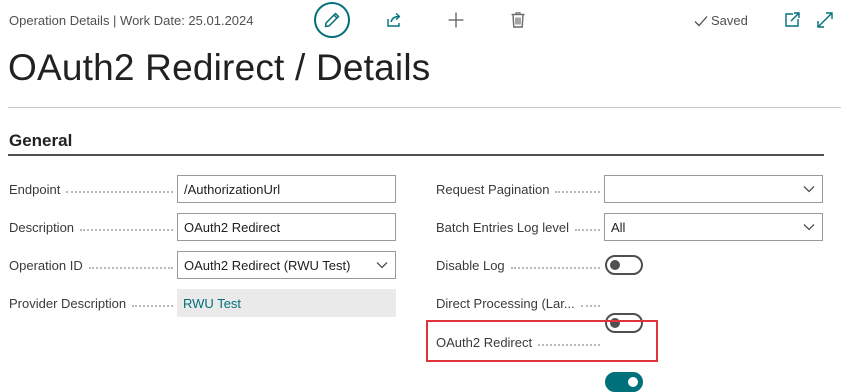 This screenshot has height=392, width=852. I want to click on field-label-request-pagination: Request Pagination, so click(520, 189).